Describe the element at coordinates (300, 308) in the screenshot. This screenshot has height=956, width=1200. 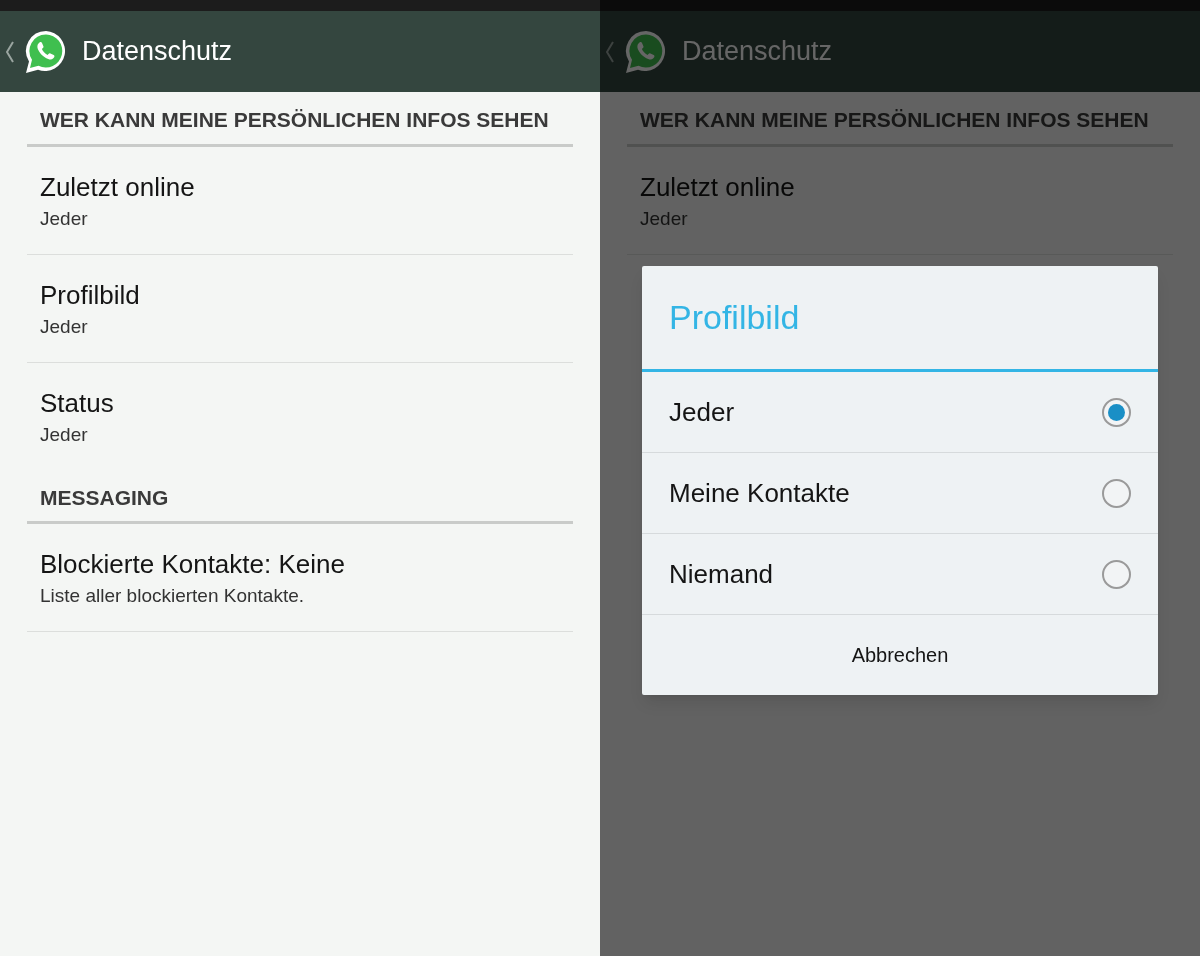
I see `settings-item: Profilbild Jeder` at that location.